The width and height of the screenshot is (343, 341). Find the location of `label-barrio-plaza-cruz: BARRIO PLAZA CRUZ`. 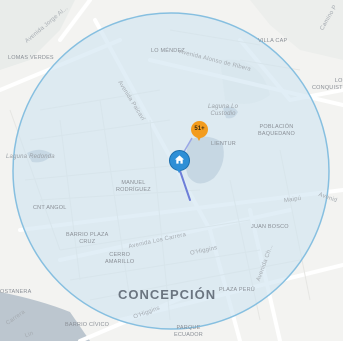

label-barrio-plaza-cruz: BARRIO PLAZA CRUZ is located at coordinates (87, 238).